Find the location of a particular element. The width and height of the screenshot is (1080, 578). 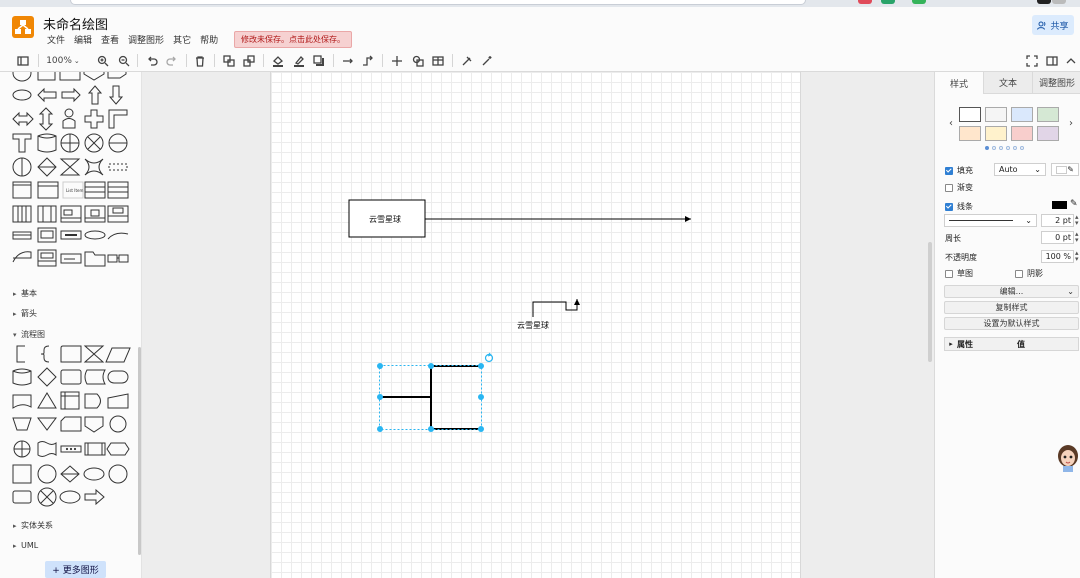

fullscreen-icon is located at coordinates (1031, 60).